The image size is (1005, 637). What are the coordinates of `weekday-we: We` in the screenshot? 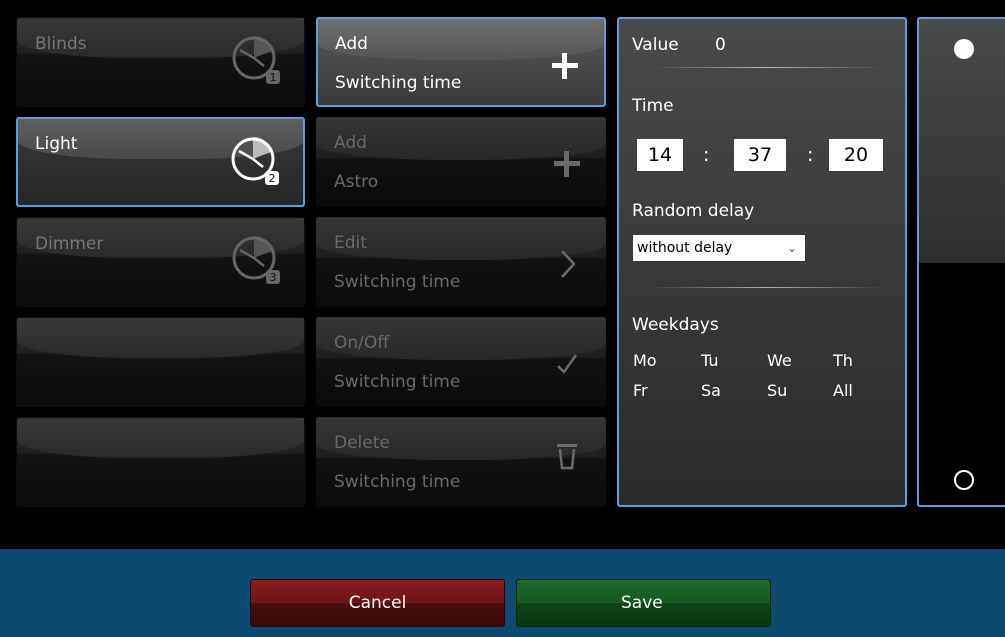 It's located at (779, 360).